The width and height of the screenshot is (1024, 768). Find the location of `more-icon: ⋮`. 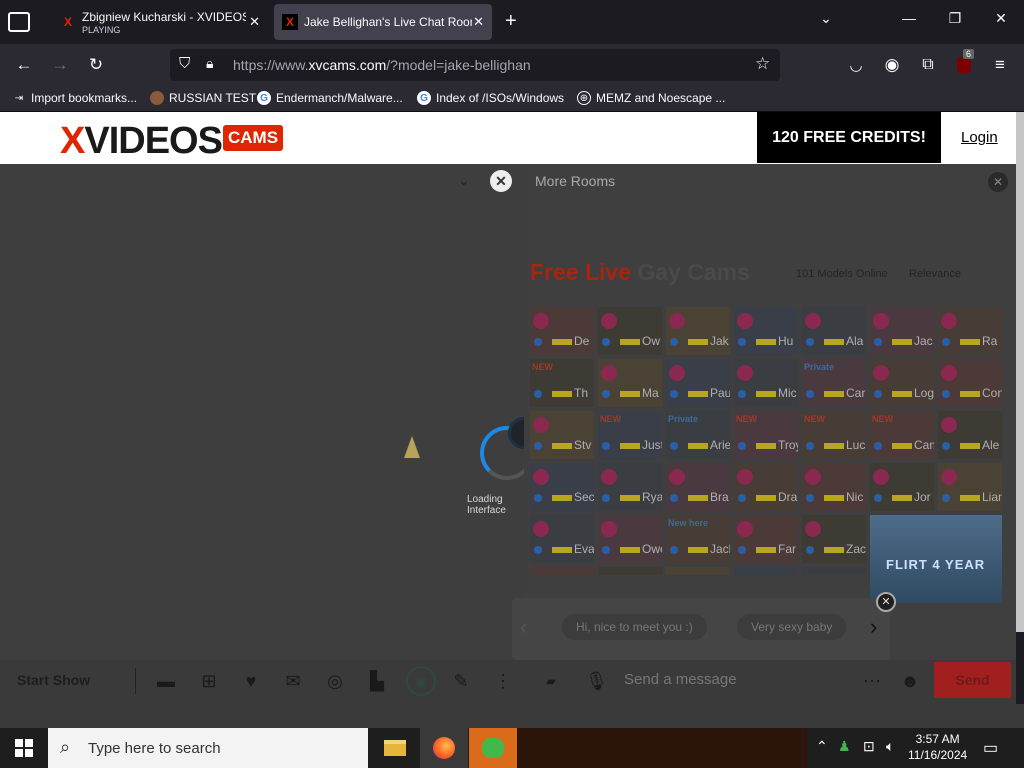

more-icon: ⋮ is located at coordinates (503, 681).